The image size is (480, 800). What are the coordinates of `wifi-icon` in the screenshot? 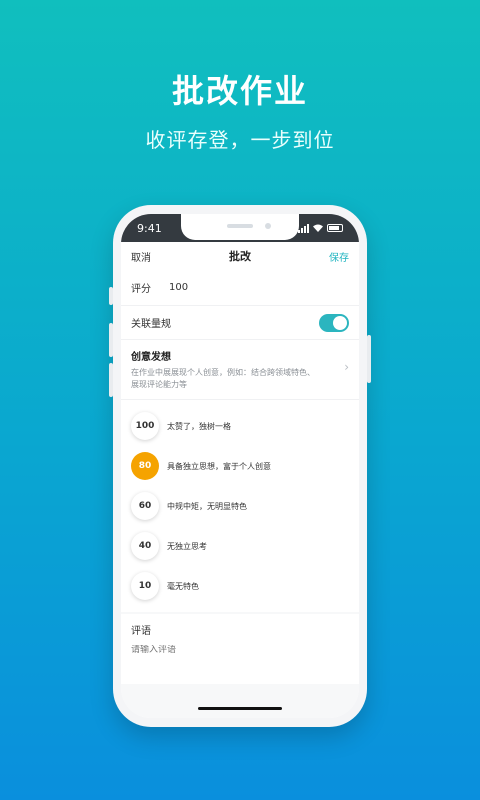 It's located at (318, 228).